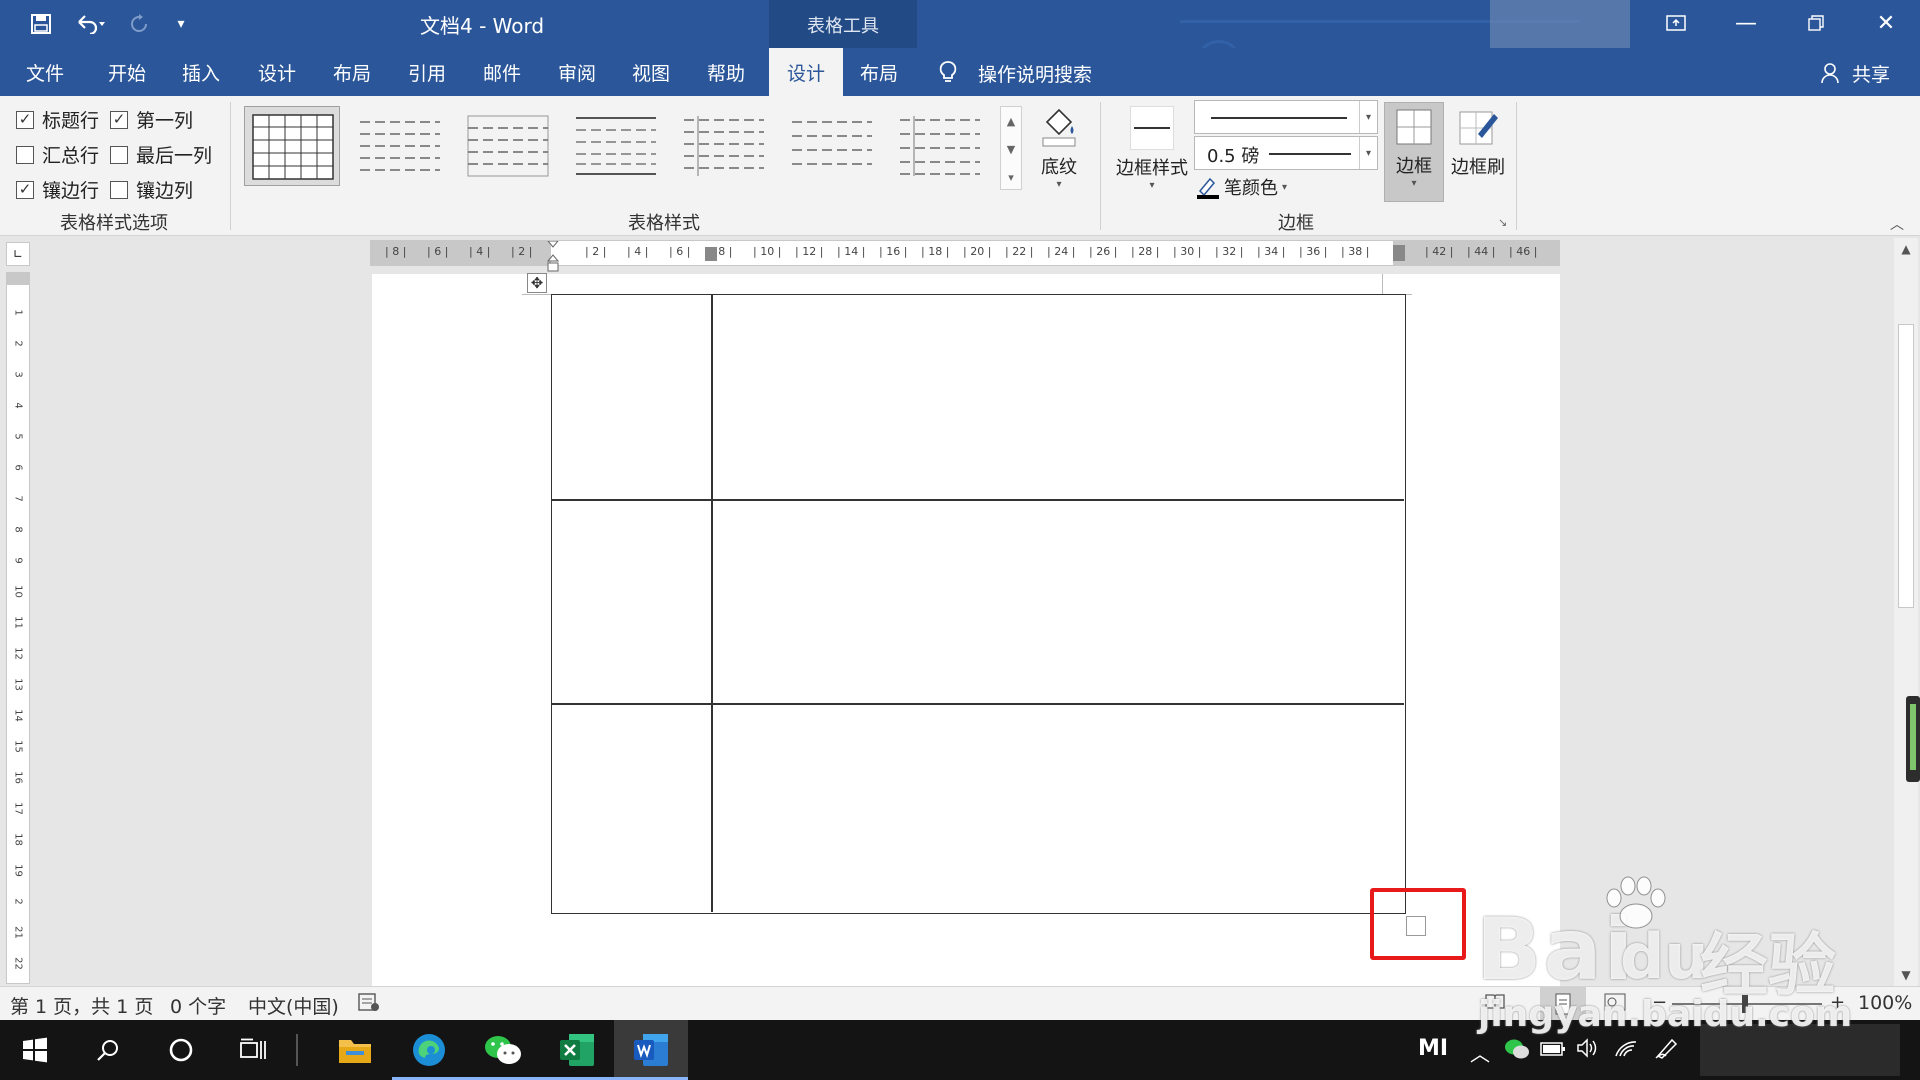 The height and width of the screenshot is (1080, 1920). I want to click on person-icon, so click(1830, 75).